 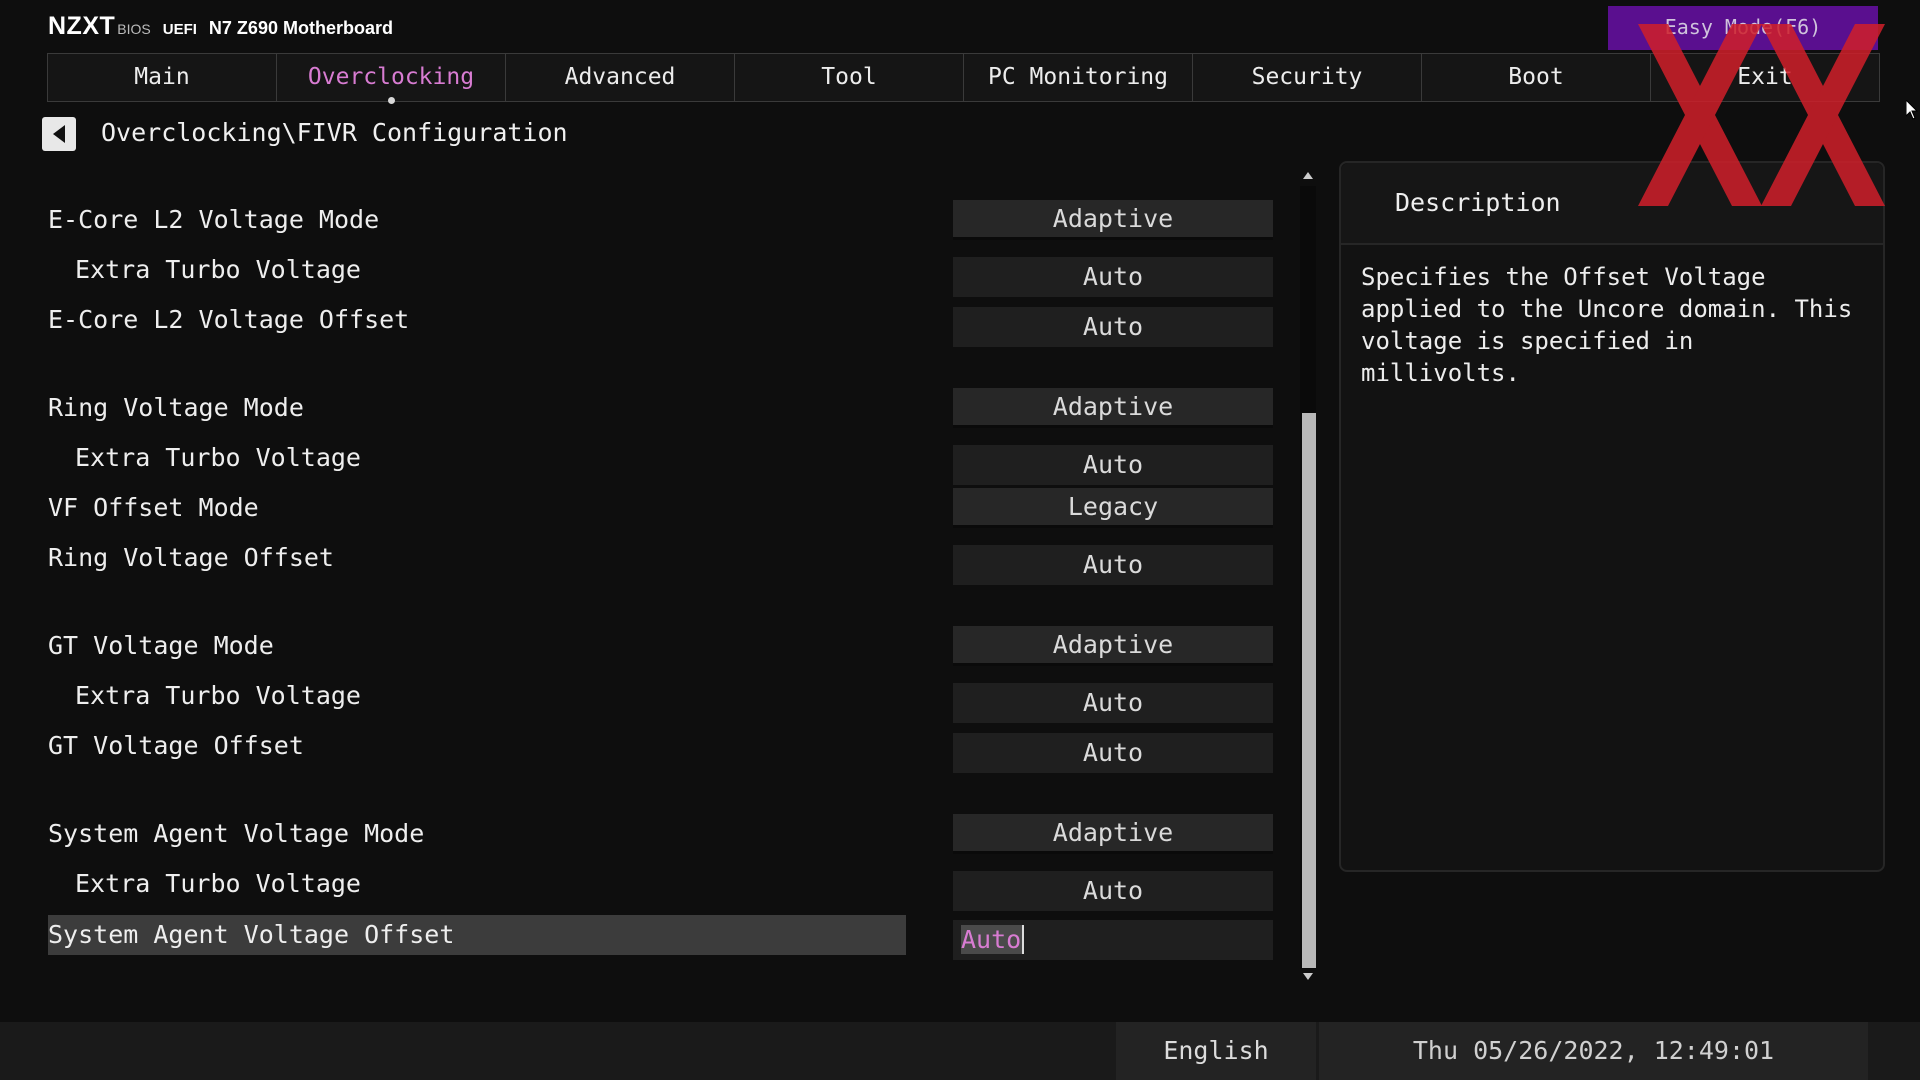 What do you see at coordinates (478, 646) in the screenshot?
I see `setting-label: GT Voltage Mode` at bounding box center [478, 646].